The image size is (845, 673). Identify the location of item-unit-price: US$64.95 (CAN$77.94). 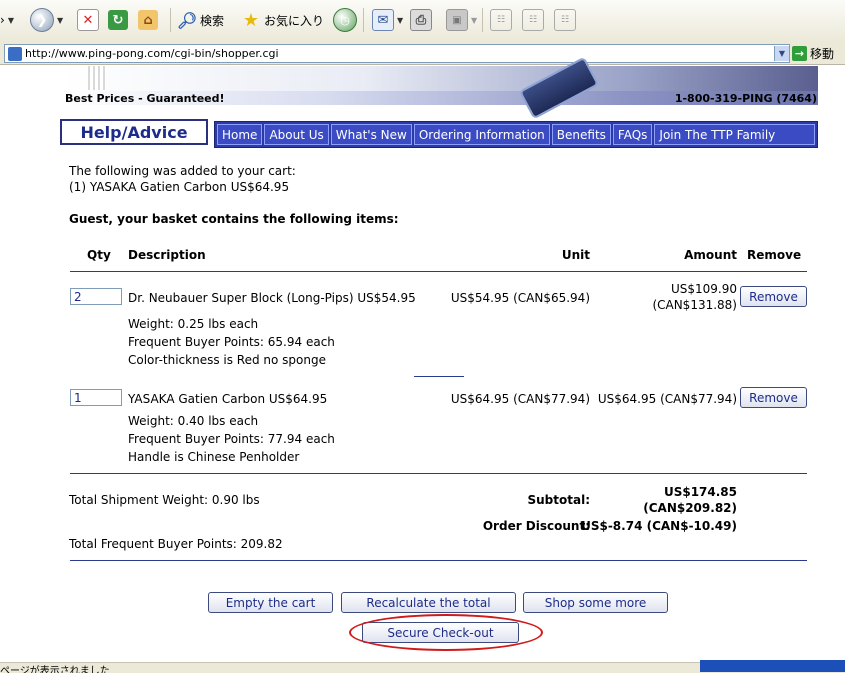
(520, 399).